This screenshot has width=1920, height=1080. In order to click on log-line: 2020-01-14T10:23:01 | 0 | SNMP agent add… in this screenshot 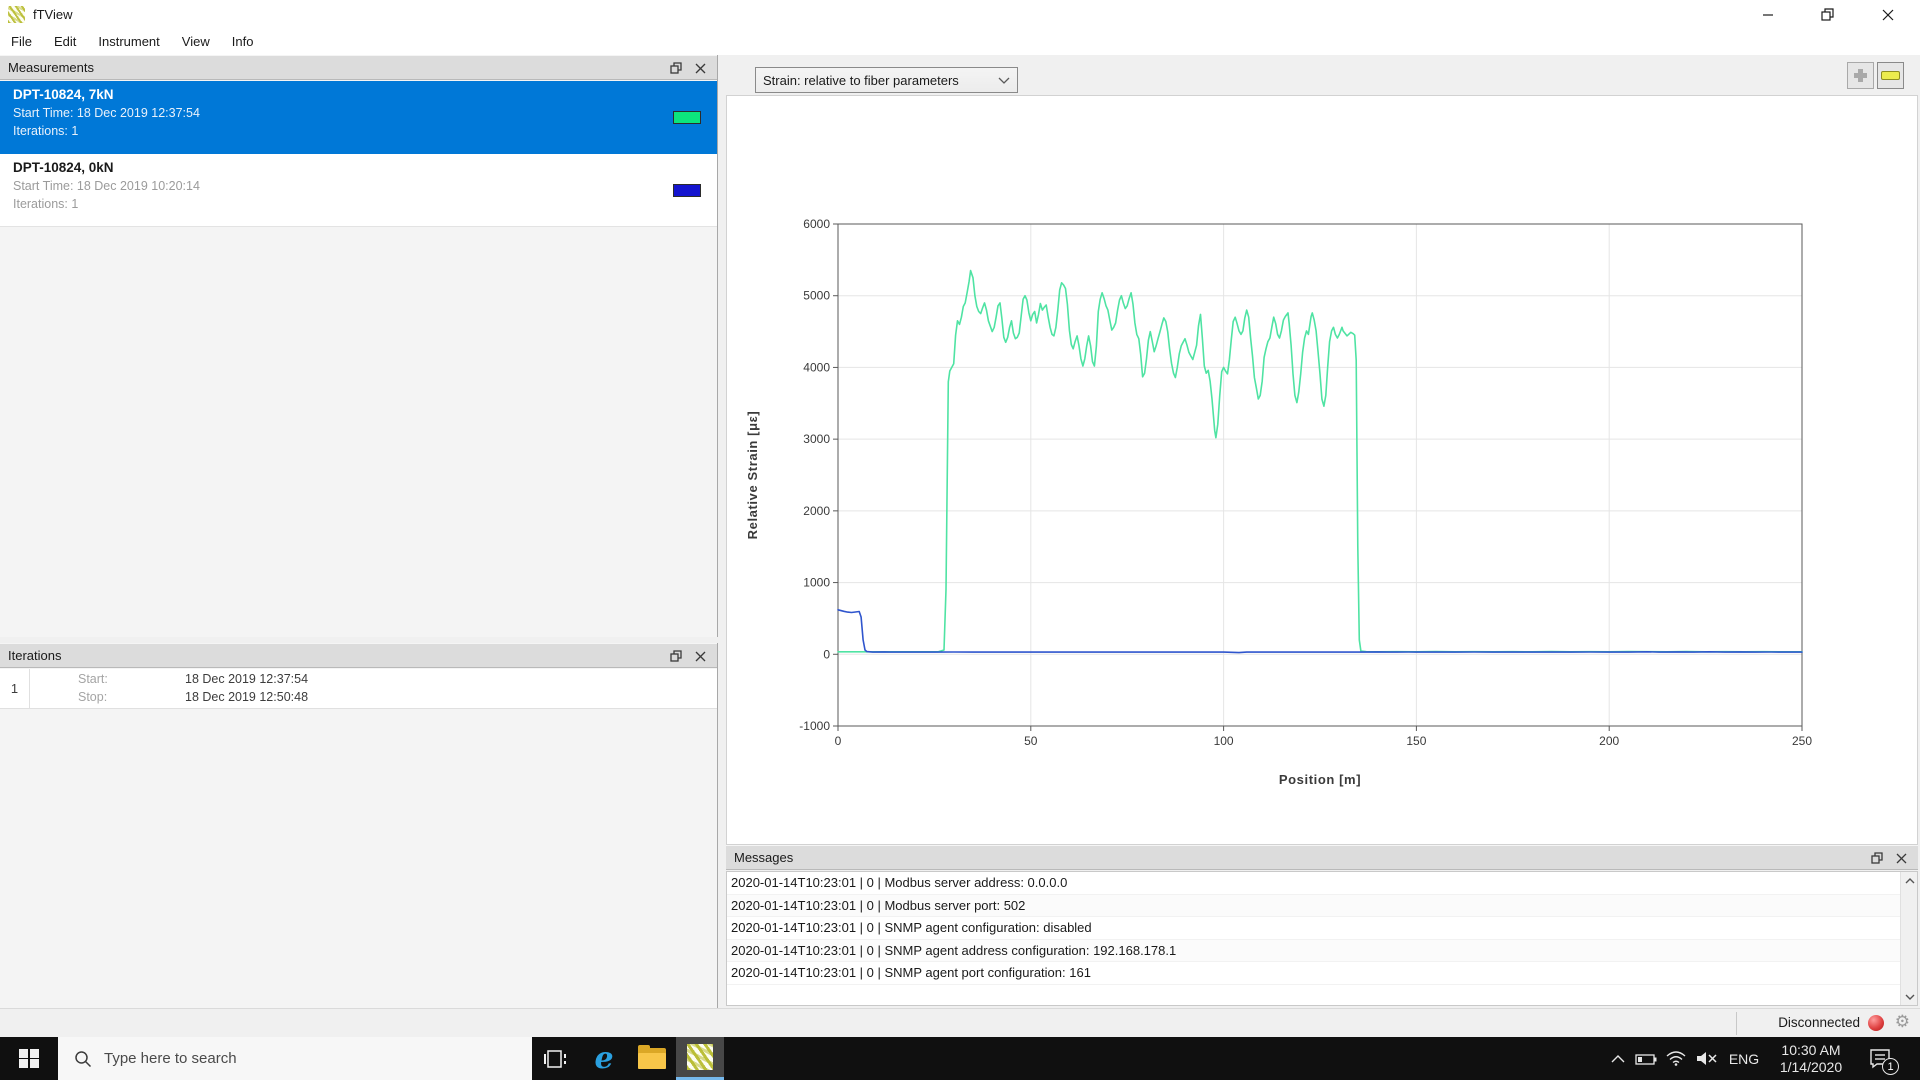, I will do `click(1313, 950)`.